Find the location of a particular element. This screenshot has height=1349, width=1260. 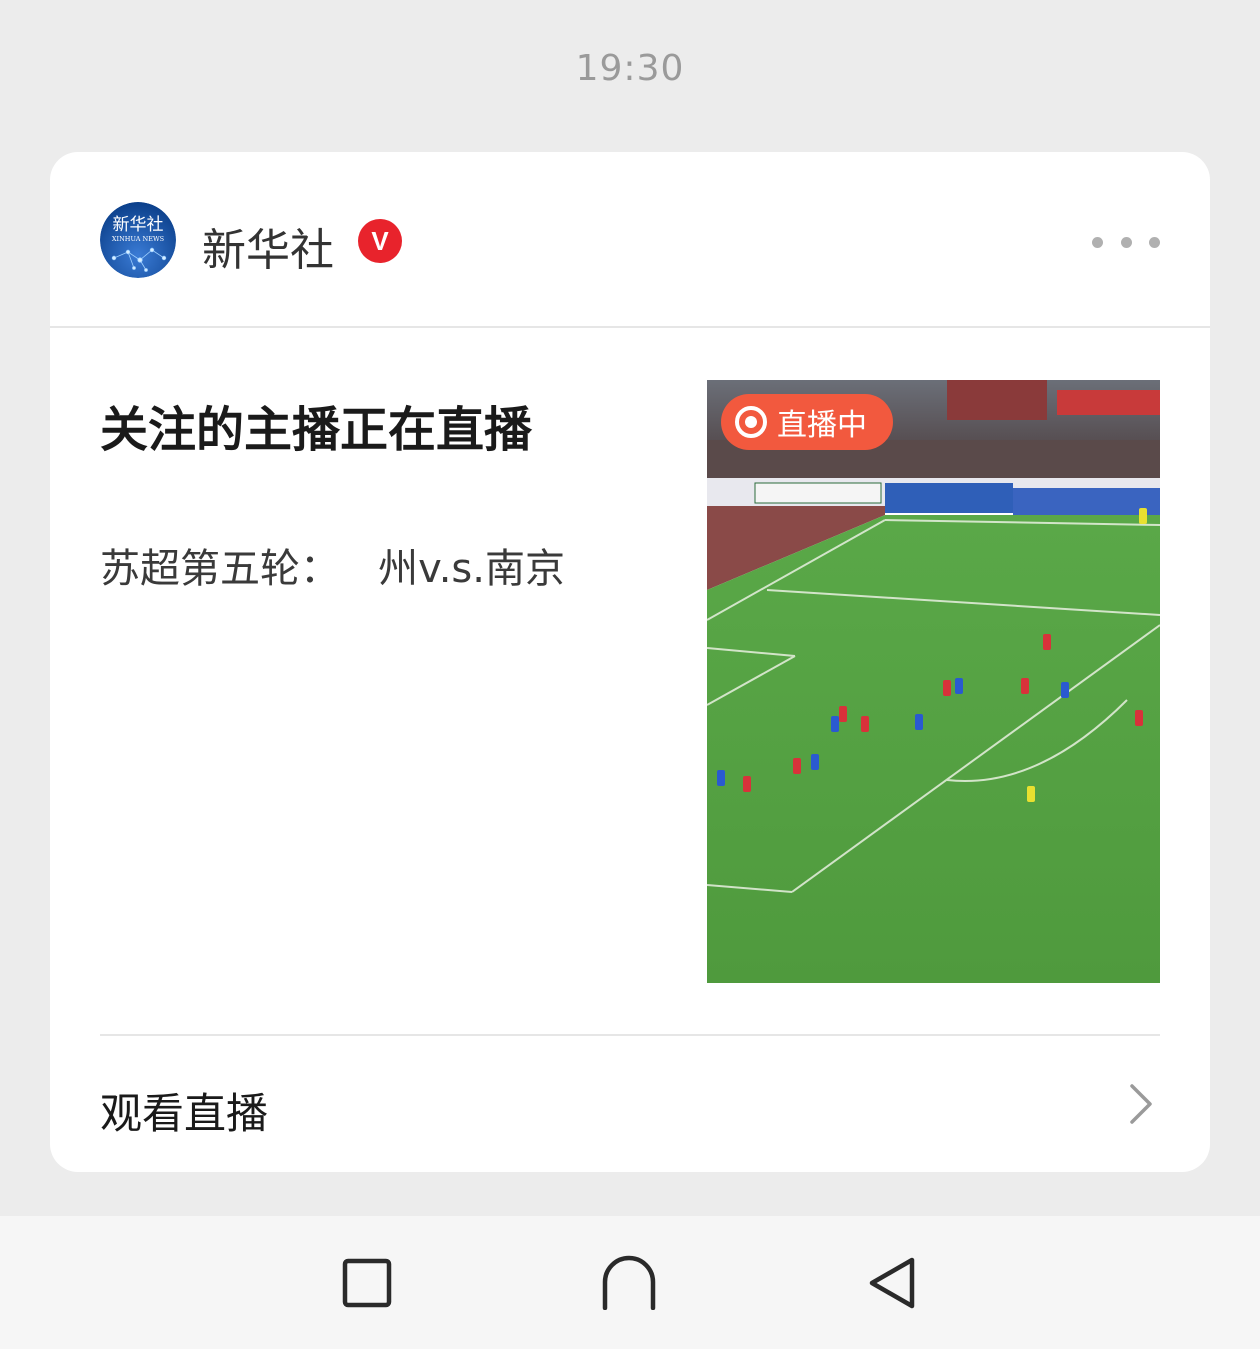

verified-badge-icon: V is located at coordinates (380, 241).